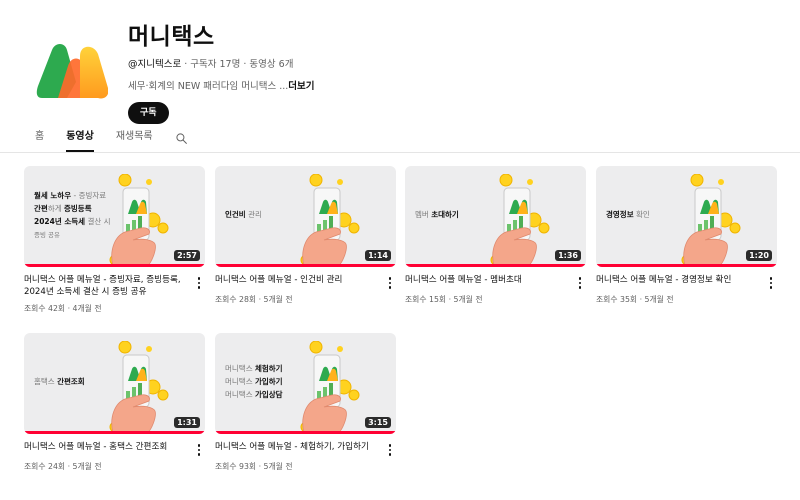 This screenshot has width=800, height=500. Describe the element at coordinates (495, 299) in the screenshot. I see `video-meta: 조회수 15회 · 5개월 전` at that location.